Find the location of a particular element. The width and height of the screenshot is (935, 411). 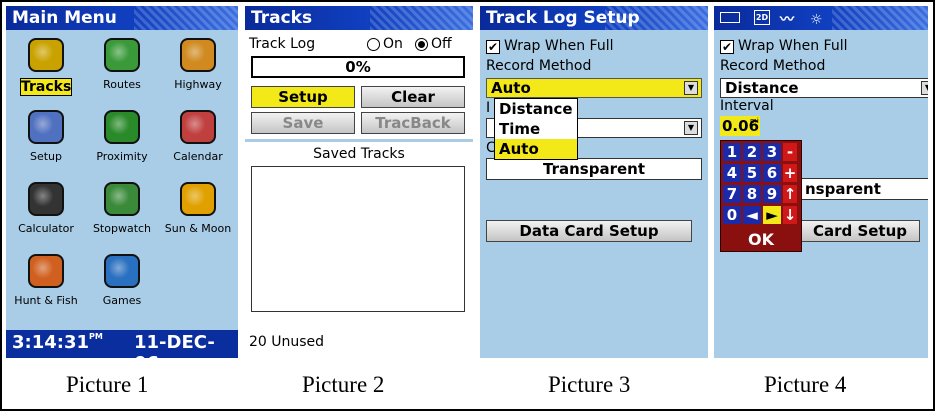

menu-item-label: Highway is located at coordinates (198, 84).